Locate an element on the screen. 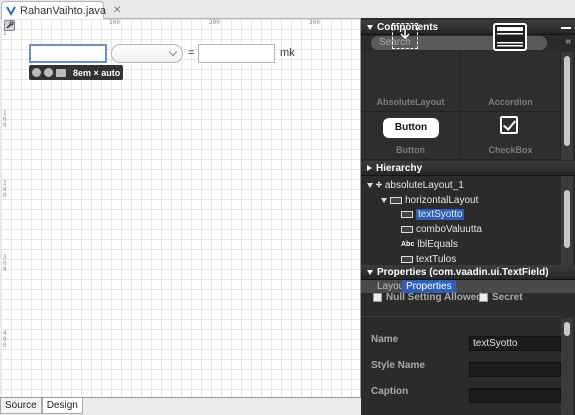  chevron-down-icon is located at coordinates (173, 52).